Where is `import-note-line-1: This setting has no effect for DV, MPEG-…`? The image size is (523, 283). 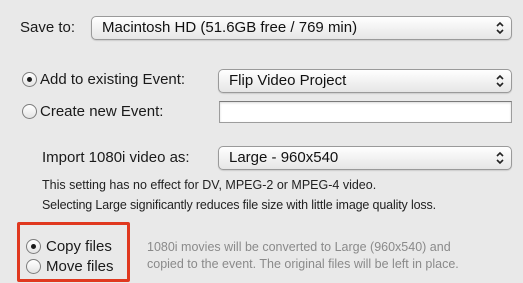 import-note-line-1: This setting has no effect for DV, MPEG-… is located at coordinates (209, 185).